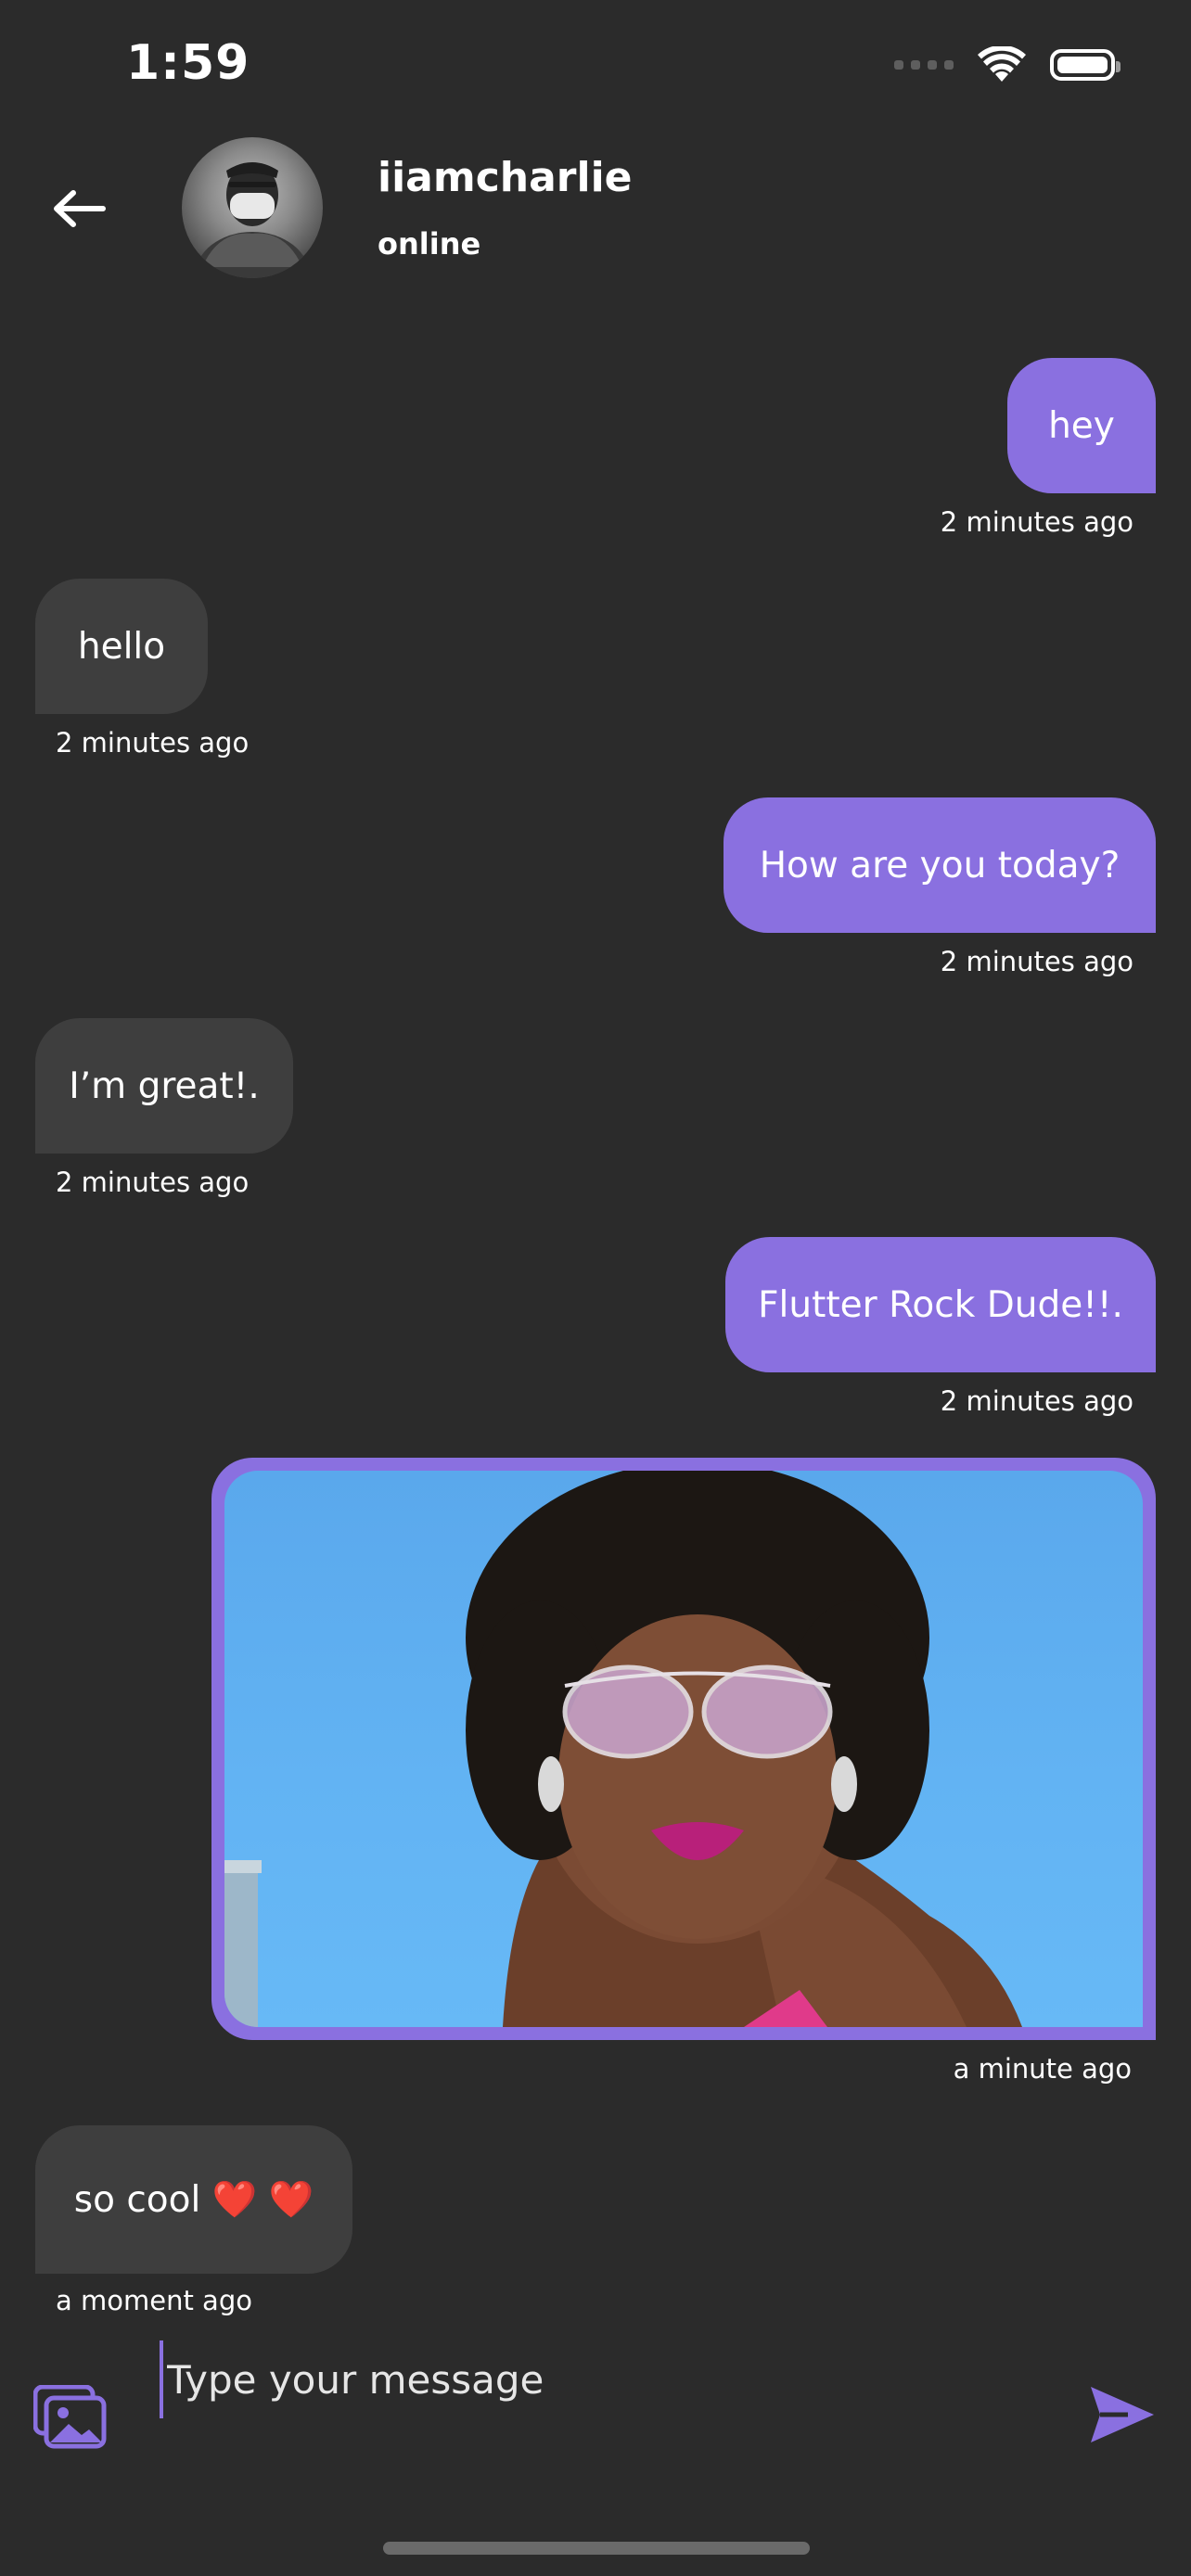 The width and height of the screenshot is (1191, 2576). Describe the element at coordinates (605, 2379) in the screenshot. I see `message-input` at that location.